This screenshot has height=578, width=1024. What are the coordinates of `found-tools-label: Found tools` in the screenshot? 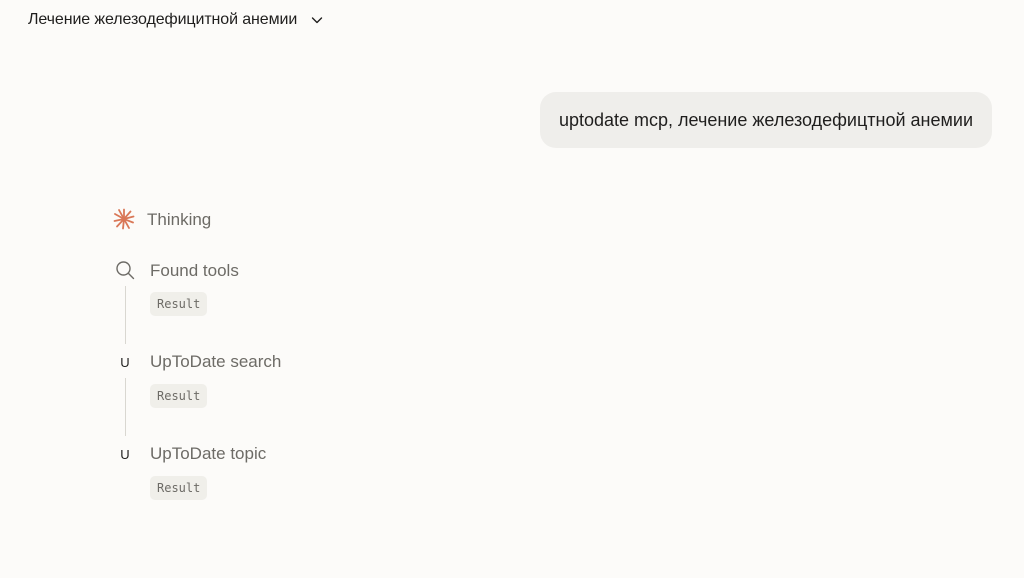 It's located at (194, 270).